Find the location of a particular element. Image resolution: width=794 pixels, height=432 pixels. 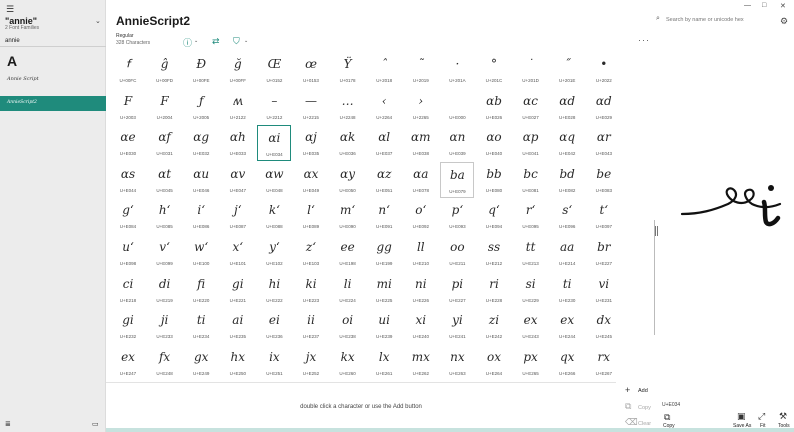

character-cell: iʻ U+E086 is located at coordinates (201, 216).